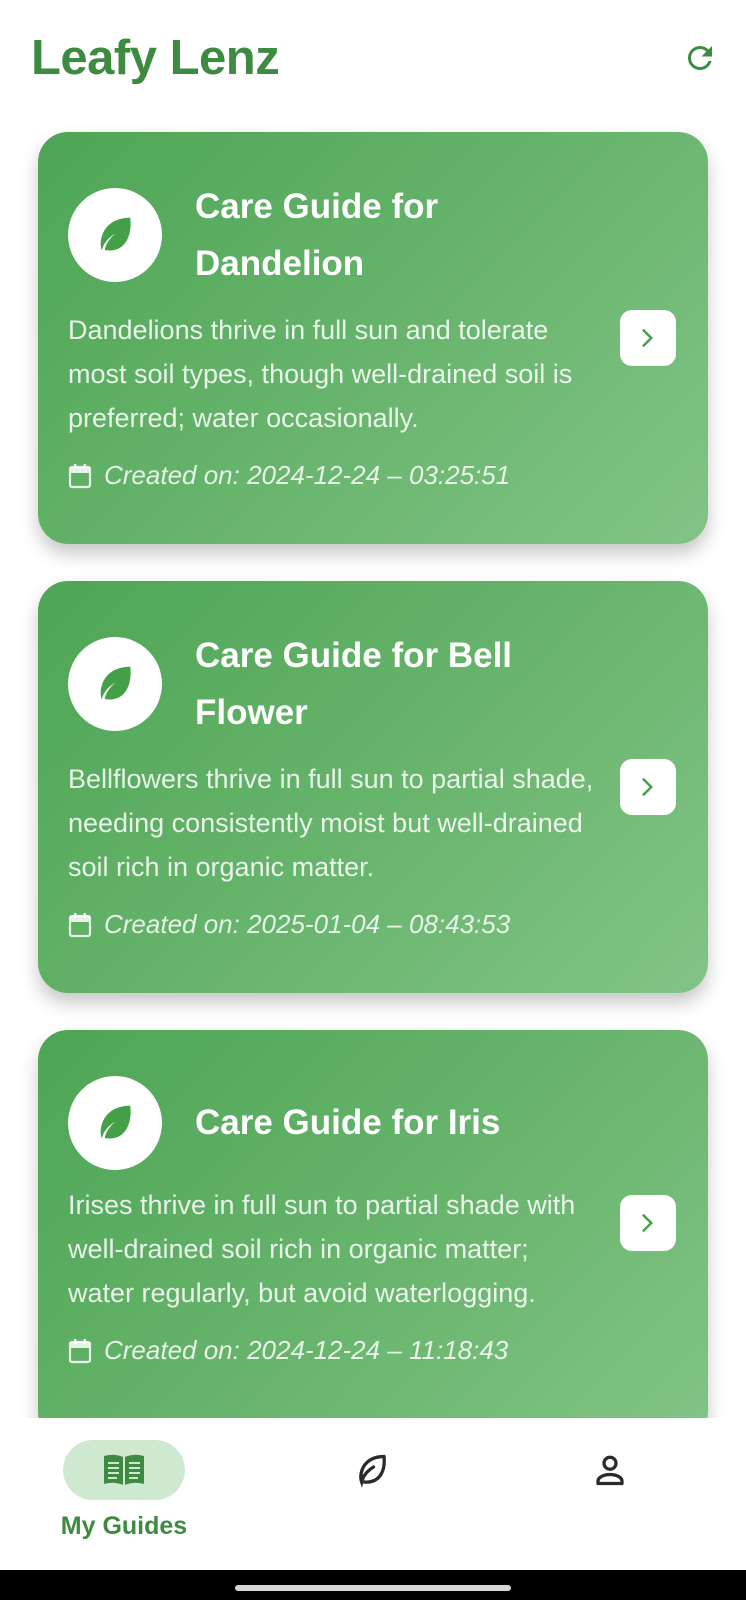  What do you see at coordinates (317, 235) in the screenshot?
I see `guide-title: Care Guide for Dandelion` at bounding box center [317, 235].